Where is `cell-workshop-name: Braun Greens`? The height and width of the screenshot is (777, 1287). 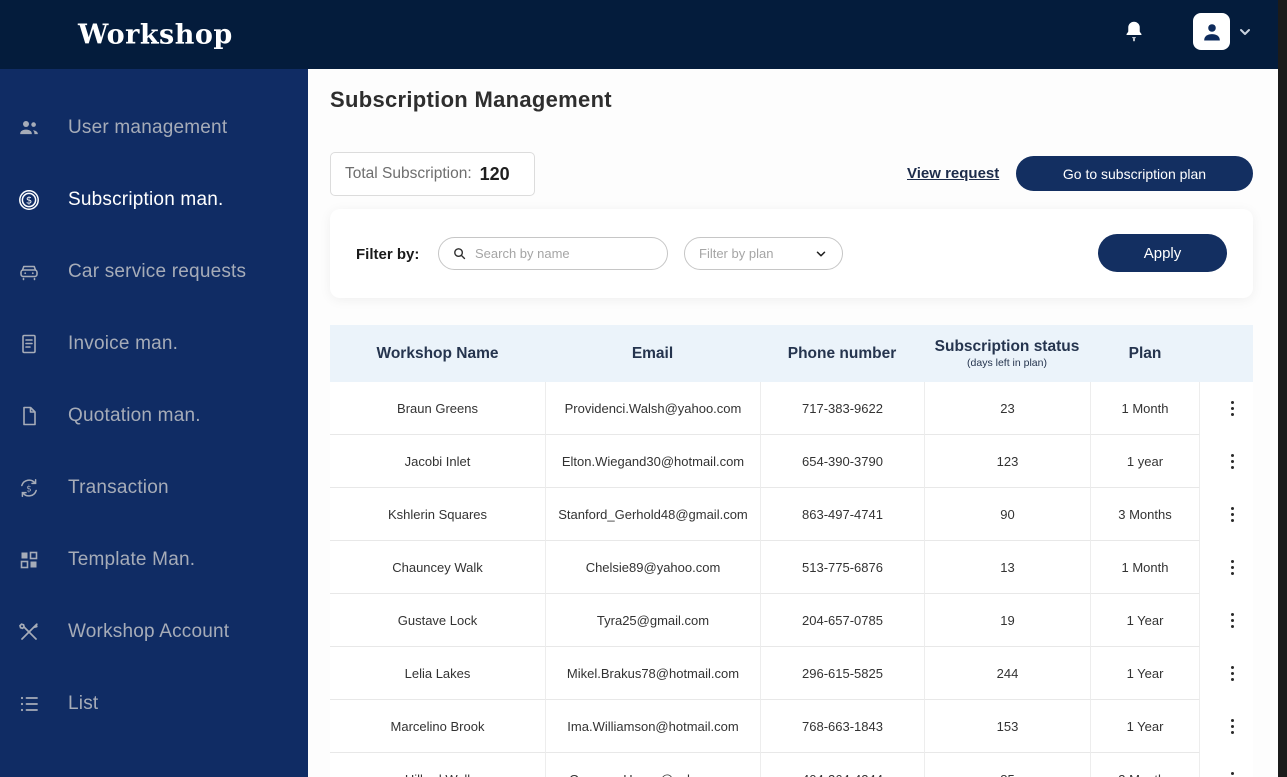 cell-workshop-name: Braun Greens is located at coordinates (437, 408).